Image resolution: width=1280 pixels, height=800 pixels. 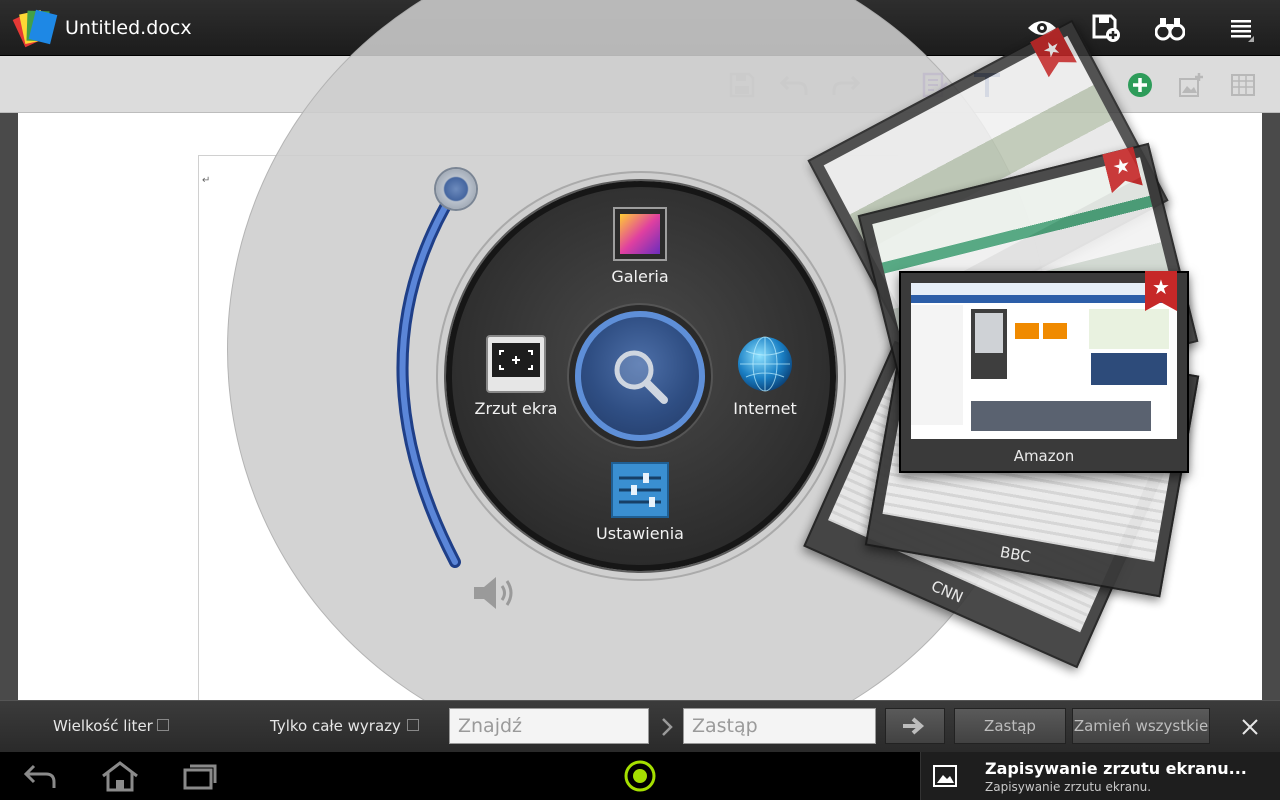 I want to click on paragraph-mark: ↵, so click(x=206, y=180).